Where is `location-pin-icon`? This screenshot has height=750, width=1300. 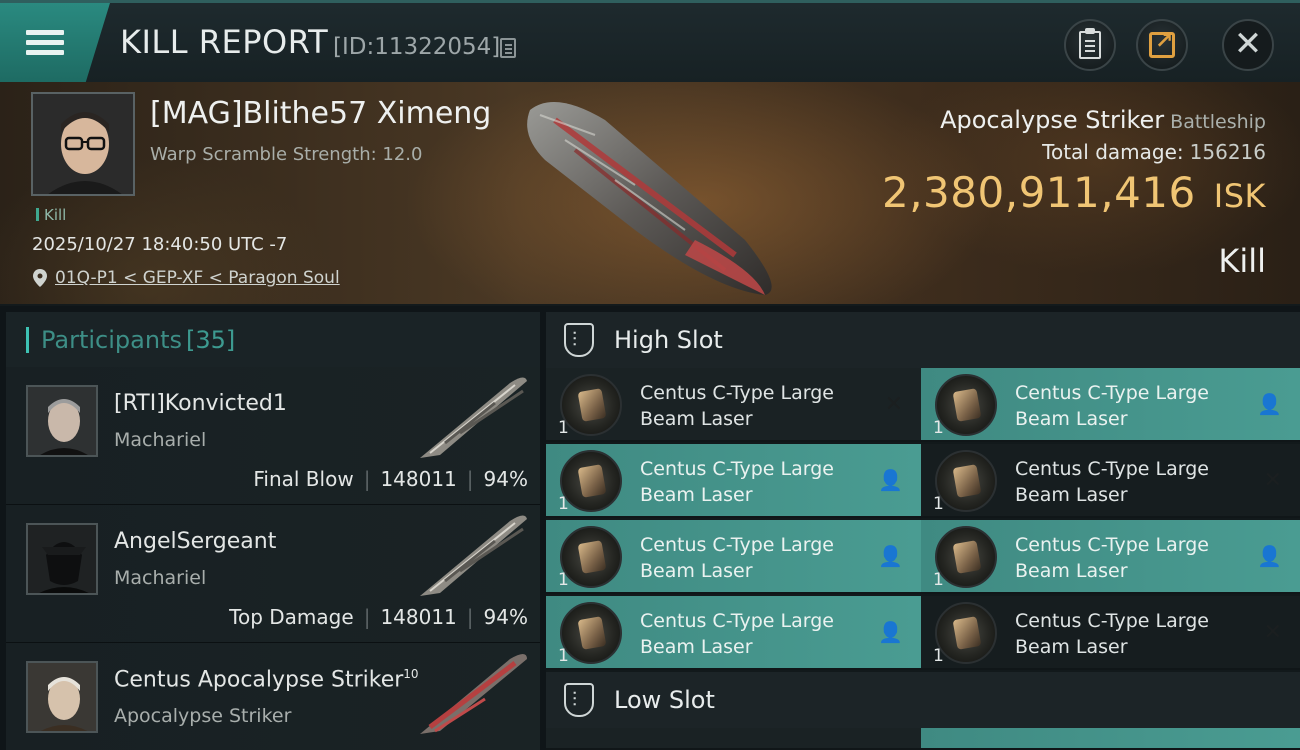
location-pin-icon is located at coordinates (40, 278).